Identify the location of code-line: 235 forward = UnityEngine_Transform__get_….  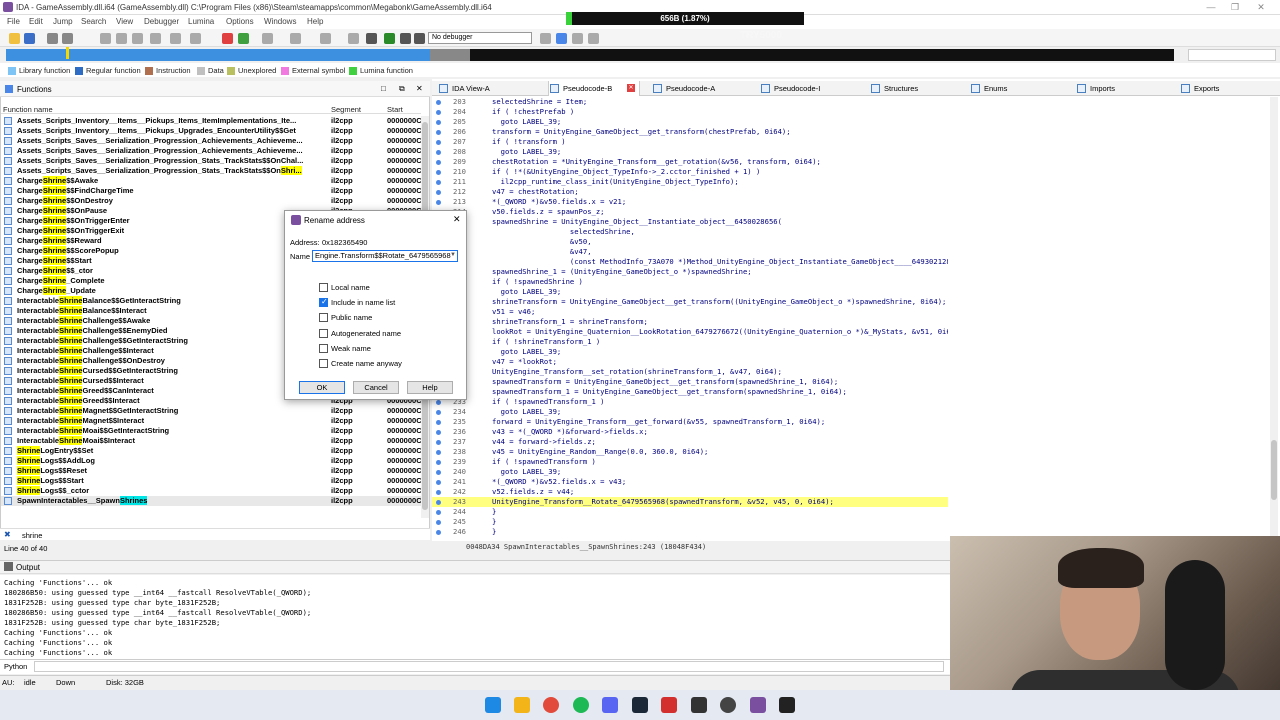
(690, 422).